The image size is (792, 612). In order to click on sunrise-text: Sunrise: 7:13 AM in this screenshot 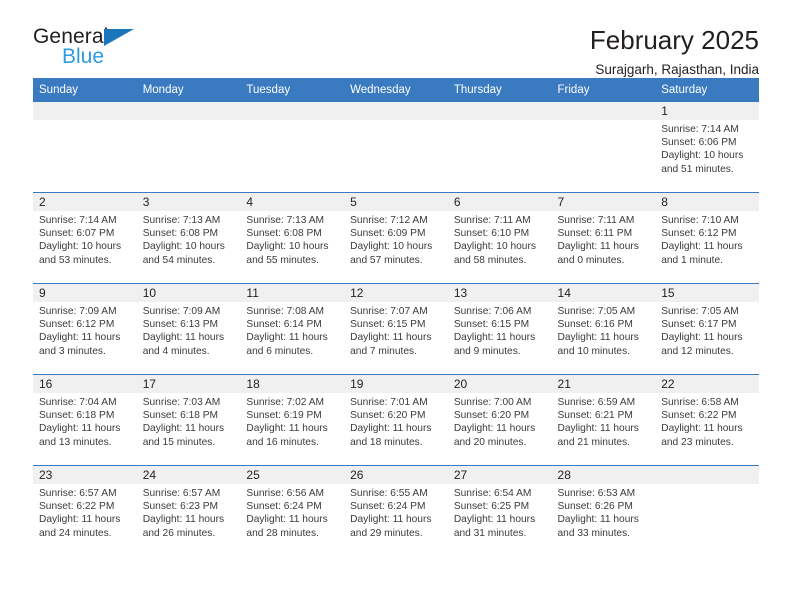, I will do `click(285, 220)`.